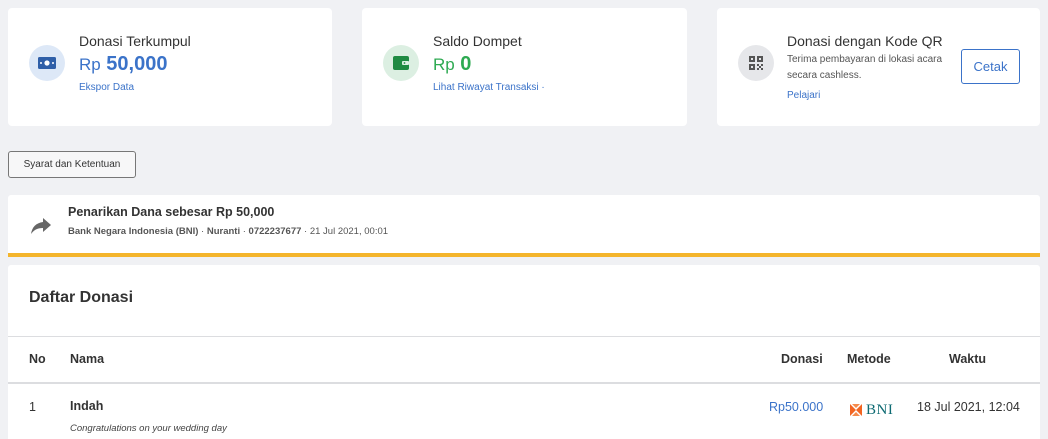  What do you see at coordinates (444, 64) in the screenshot?
I see `saldo-currency: Rp` at bounding box center [444, 64].